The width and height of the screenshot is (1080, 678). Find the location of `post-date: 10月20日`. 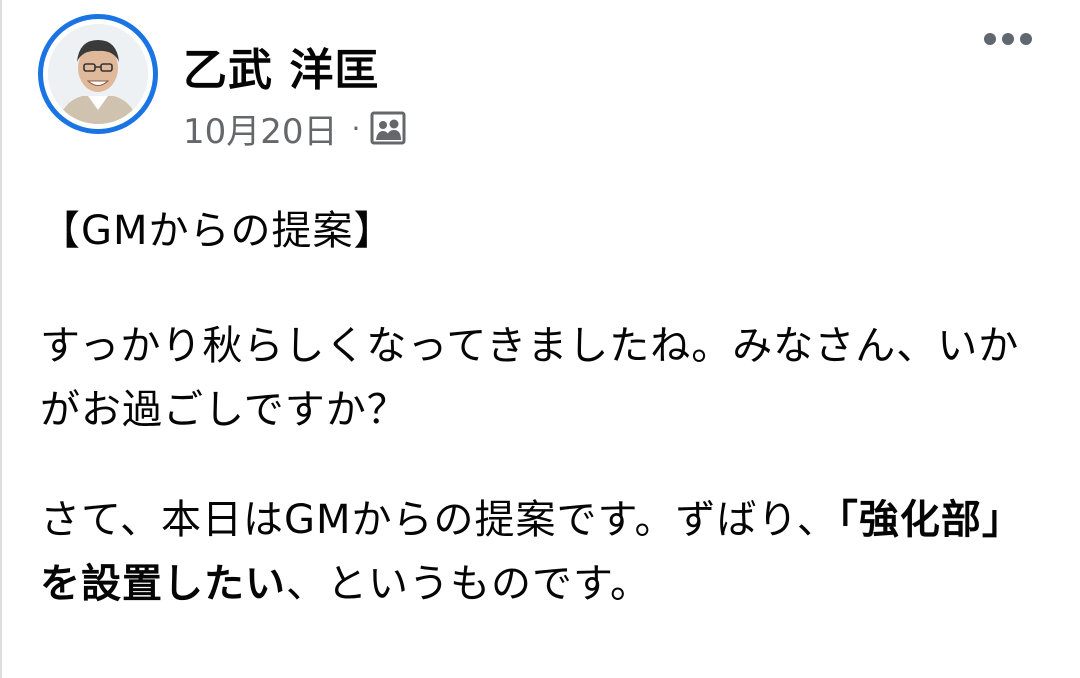

post-date: 10月20日 is located at coordinates (260, 128).